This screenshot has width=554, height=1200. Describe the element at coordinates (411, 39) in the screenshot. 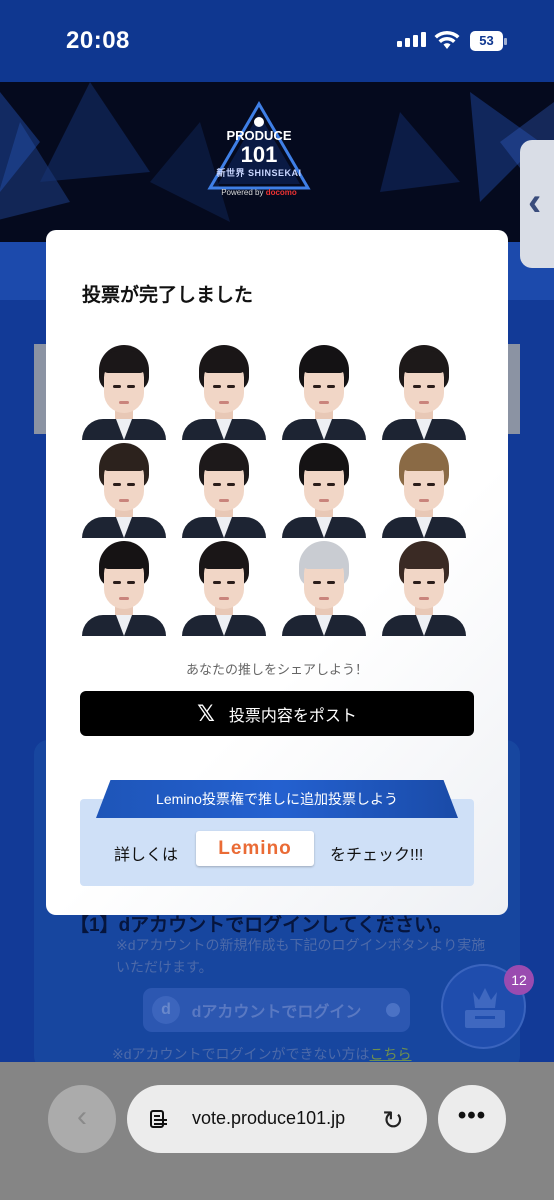

I see `cellular-signal-icon` at that location.